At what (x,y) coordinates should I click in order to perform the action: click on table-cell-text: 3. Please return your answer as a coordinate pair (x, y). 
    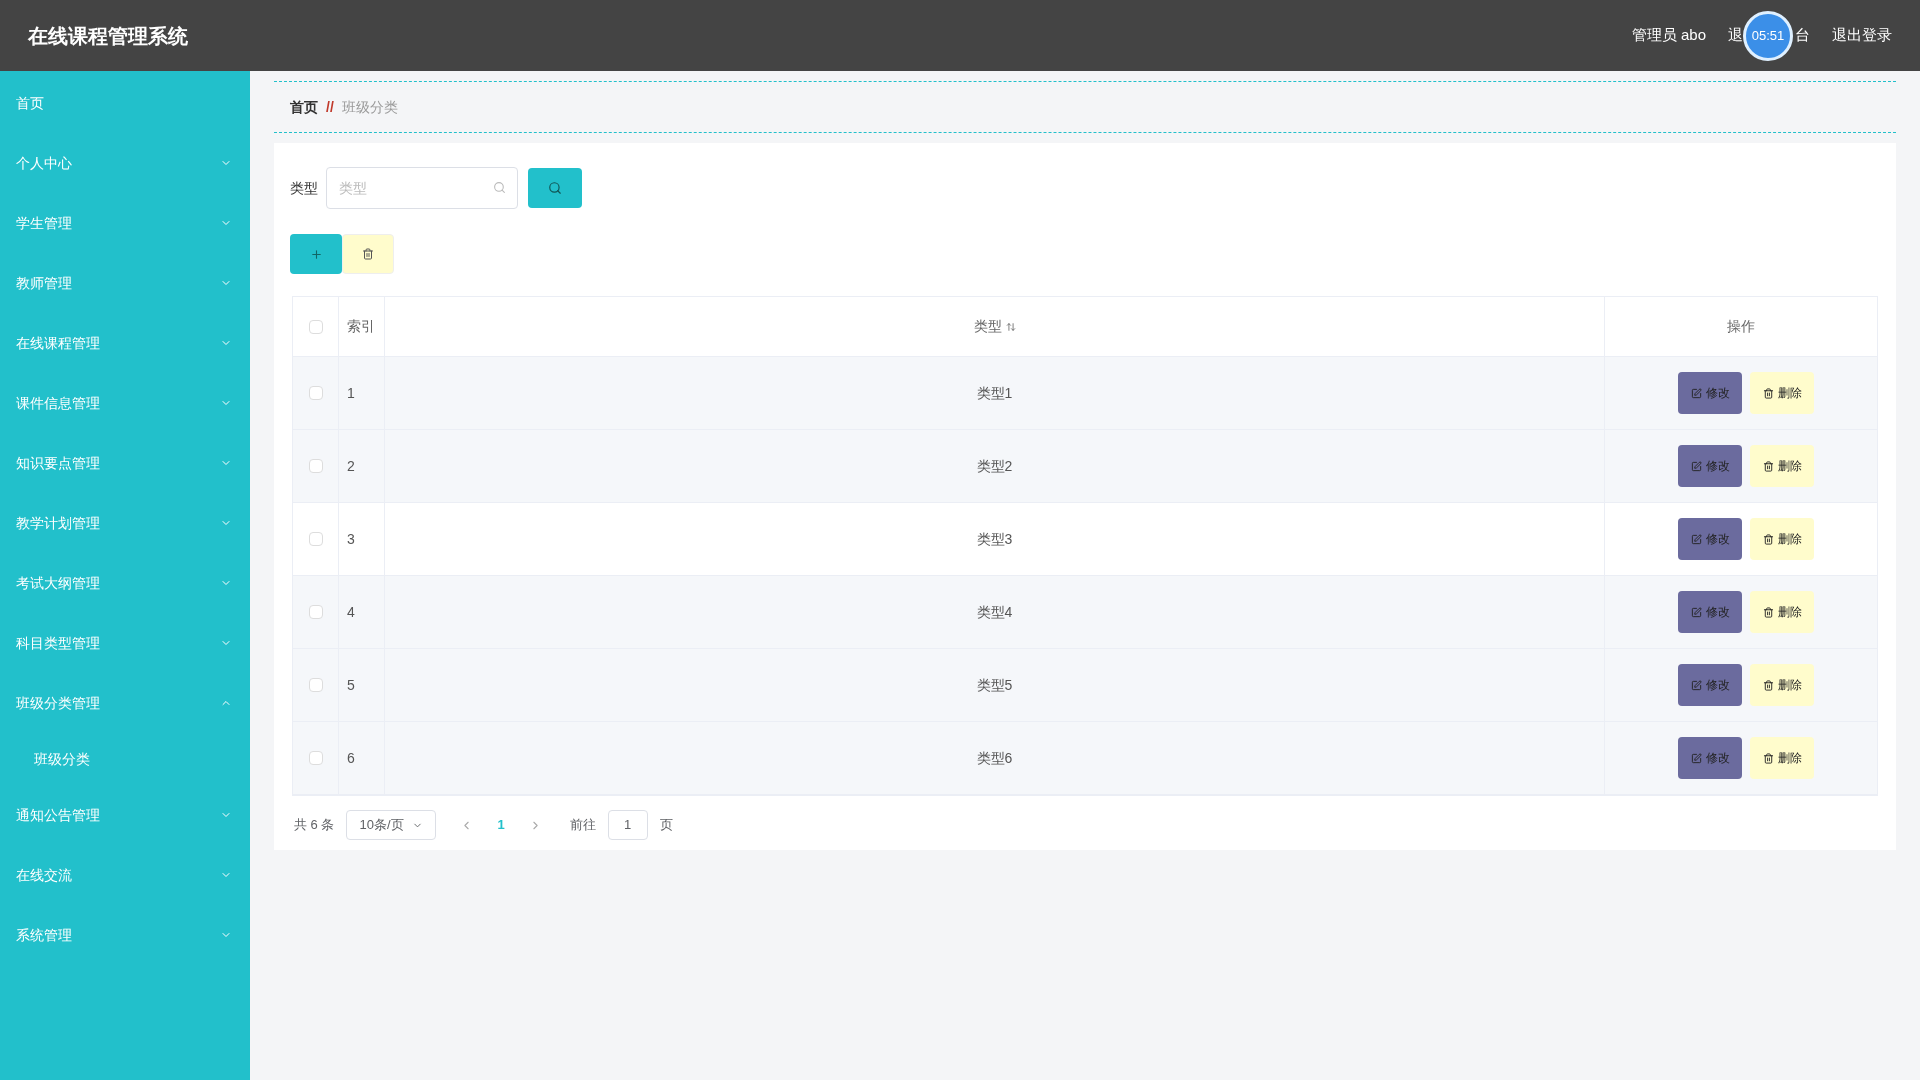
    Looking at the image, I should click on (351, 539).